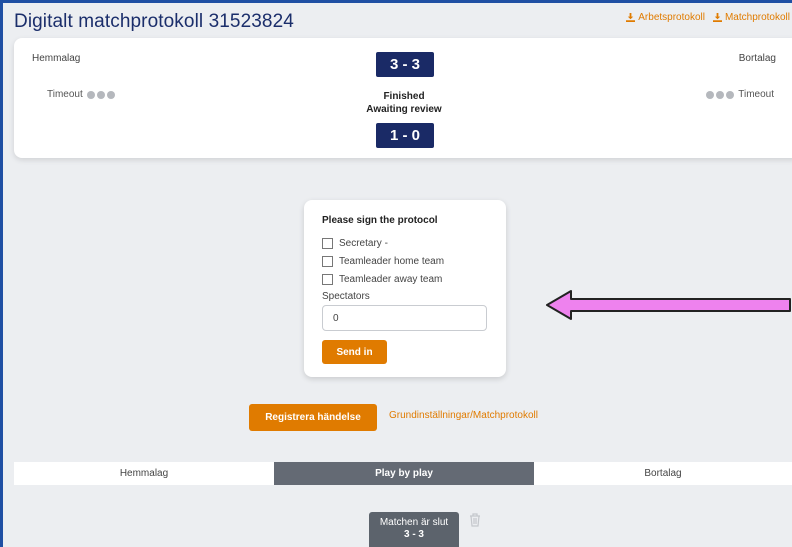 The height and width of the screenshot is (547, 792). I want to click on home-leader-check-row: Teamleader home team, so click(414, 261).